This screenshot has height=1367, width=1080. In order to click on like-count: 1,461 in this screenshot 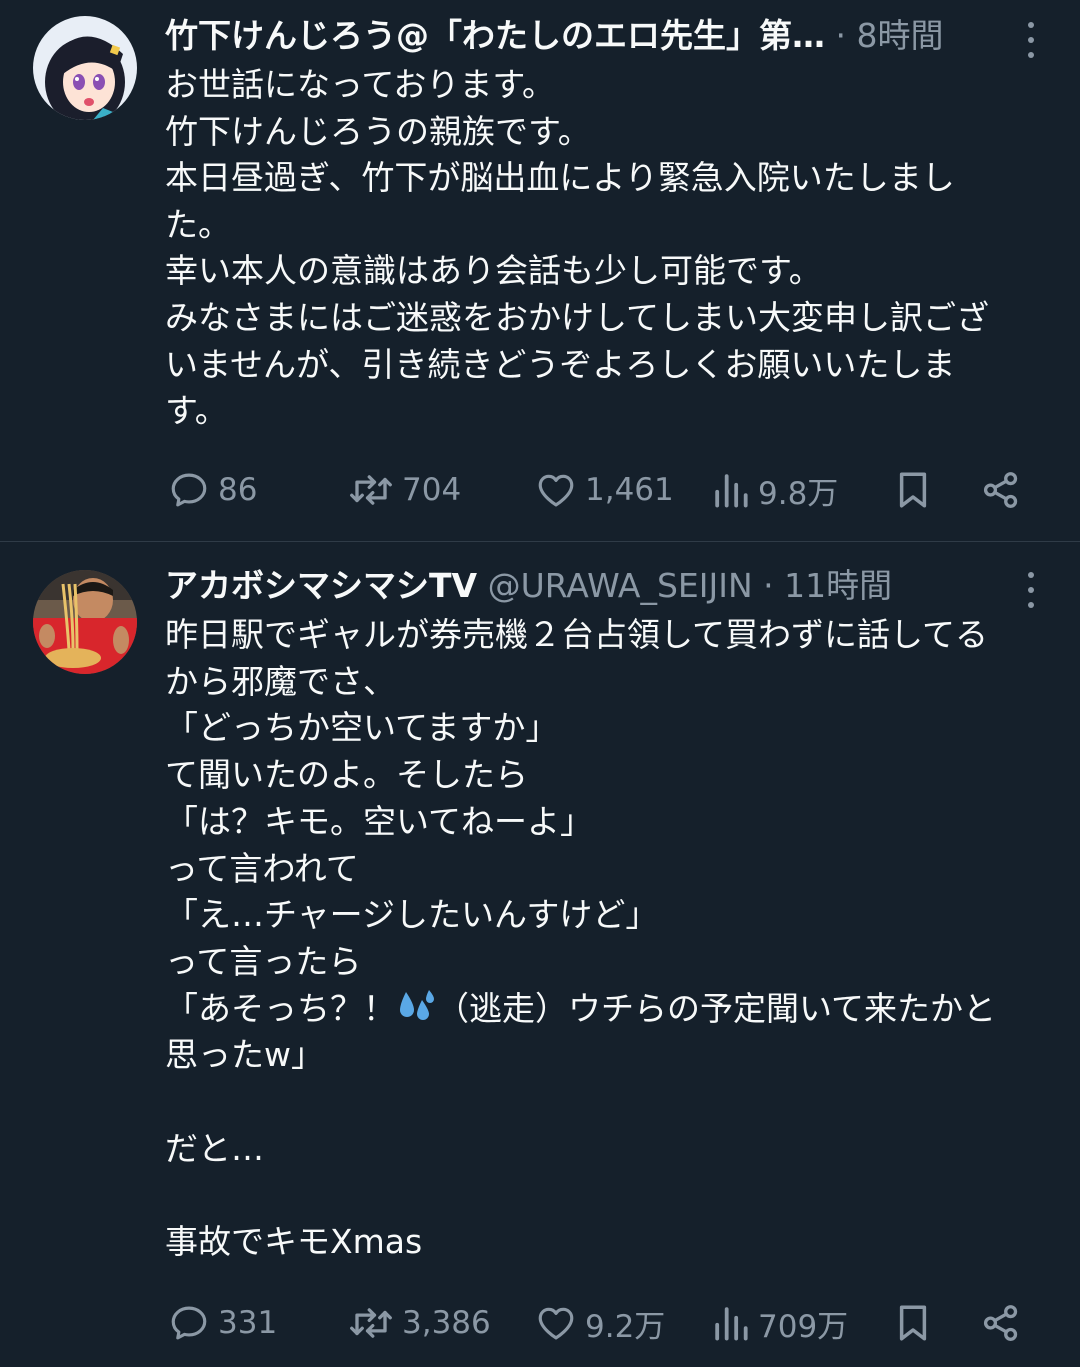, I will do `click(629, 490)`.